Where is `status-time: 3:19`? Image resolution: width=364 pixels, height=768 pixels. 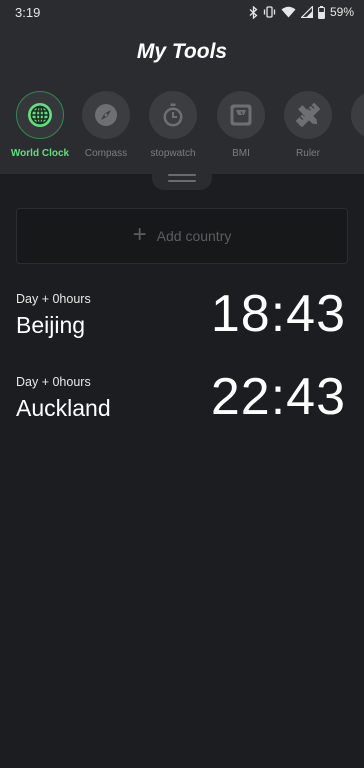
status-time: 3:19 is located at coordinates (28, 12).